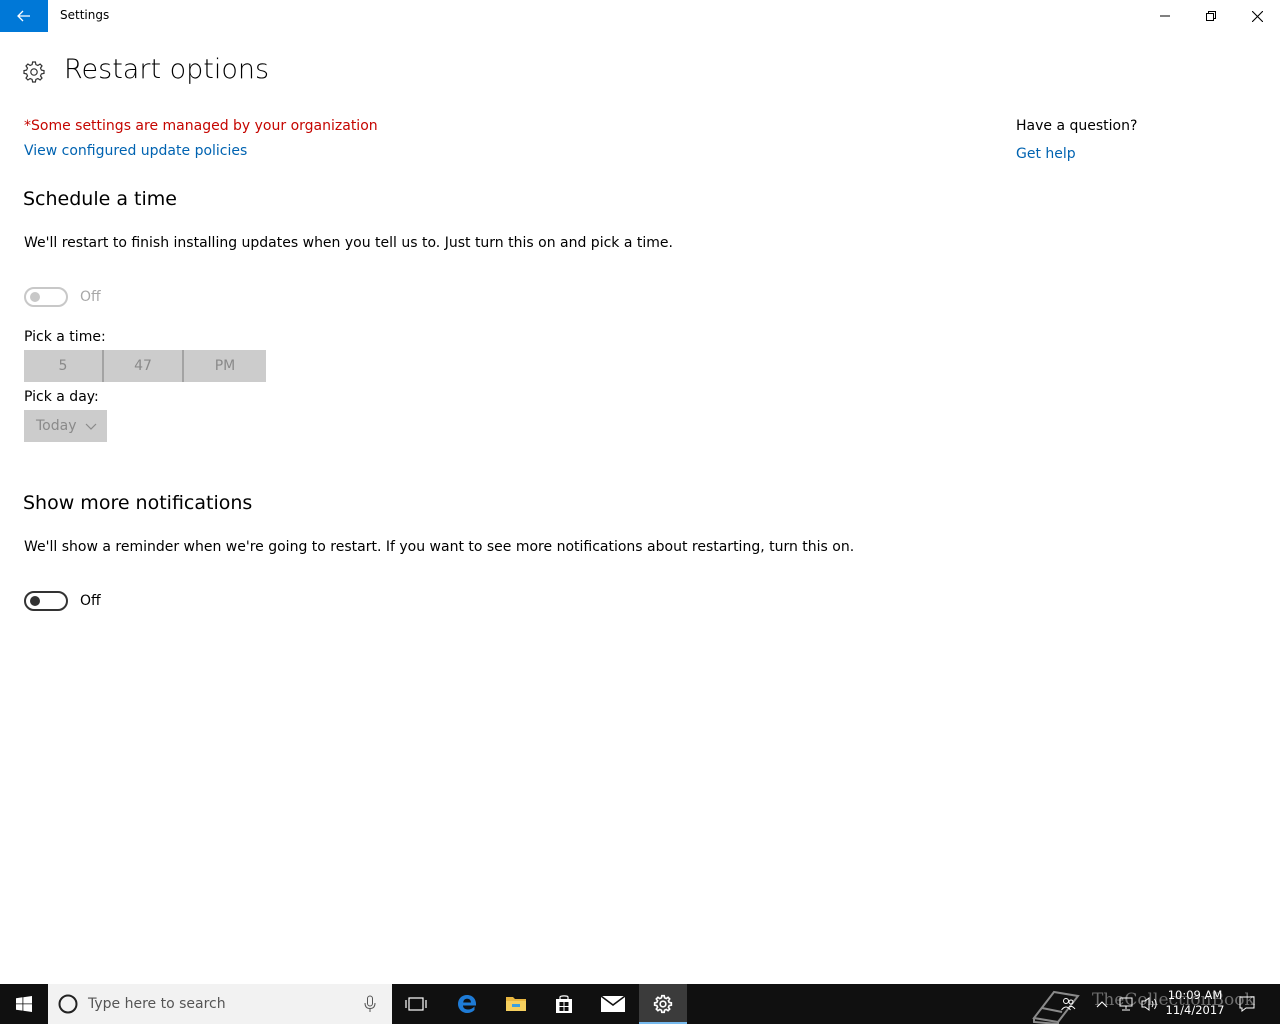 The image size is (1280, 1024). Describe the element at coordinates (61, 397) in the screenshot. I see `pick-day-label: Pick a day:` at that location.